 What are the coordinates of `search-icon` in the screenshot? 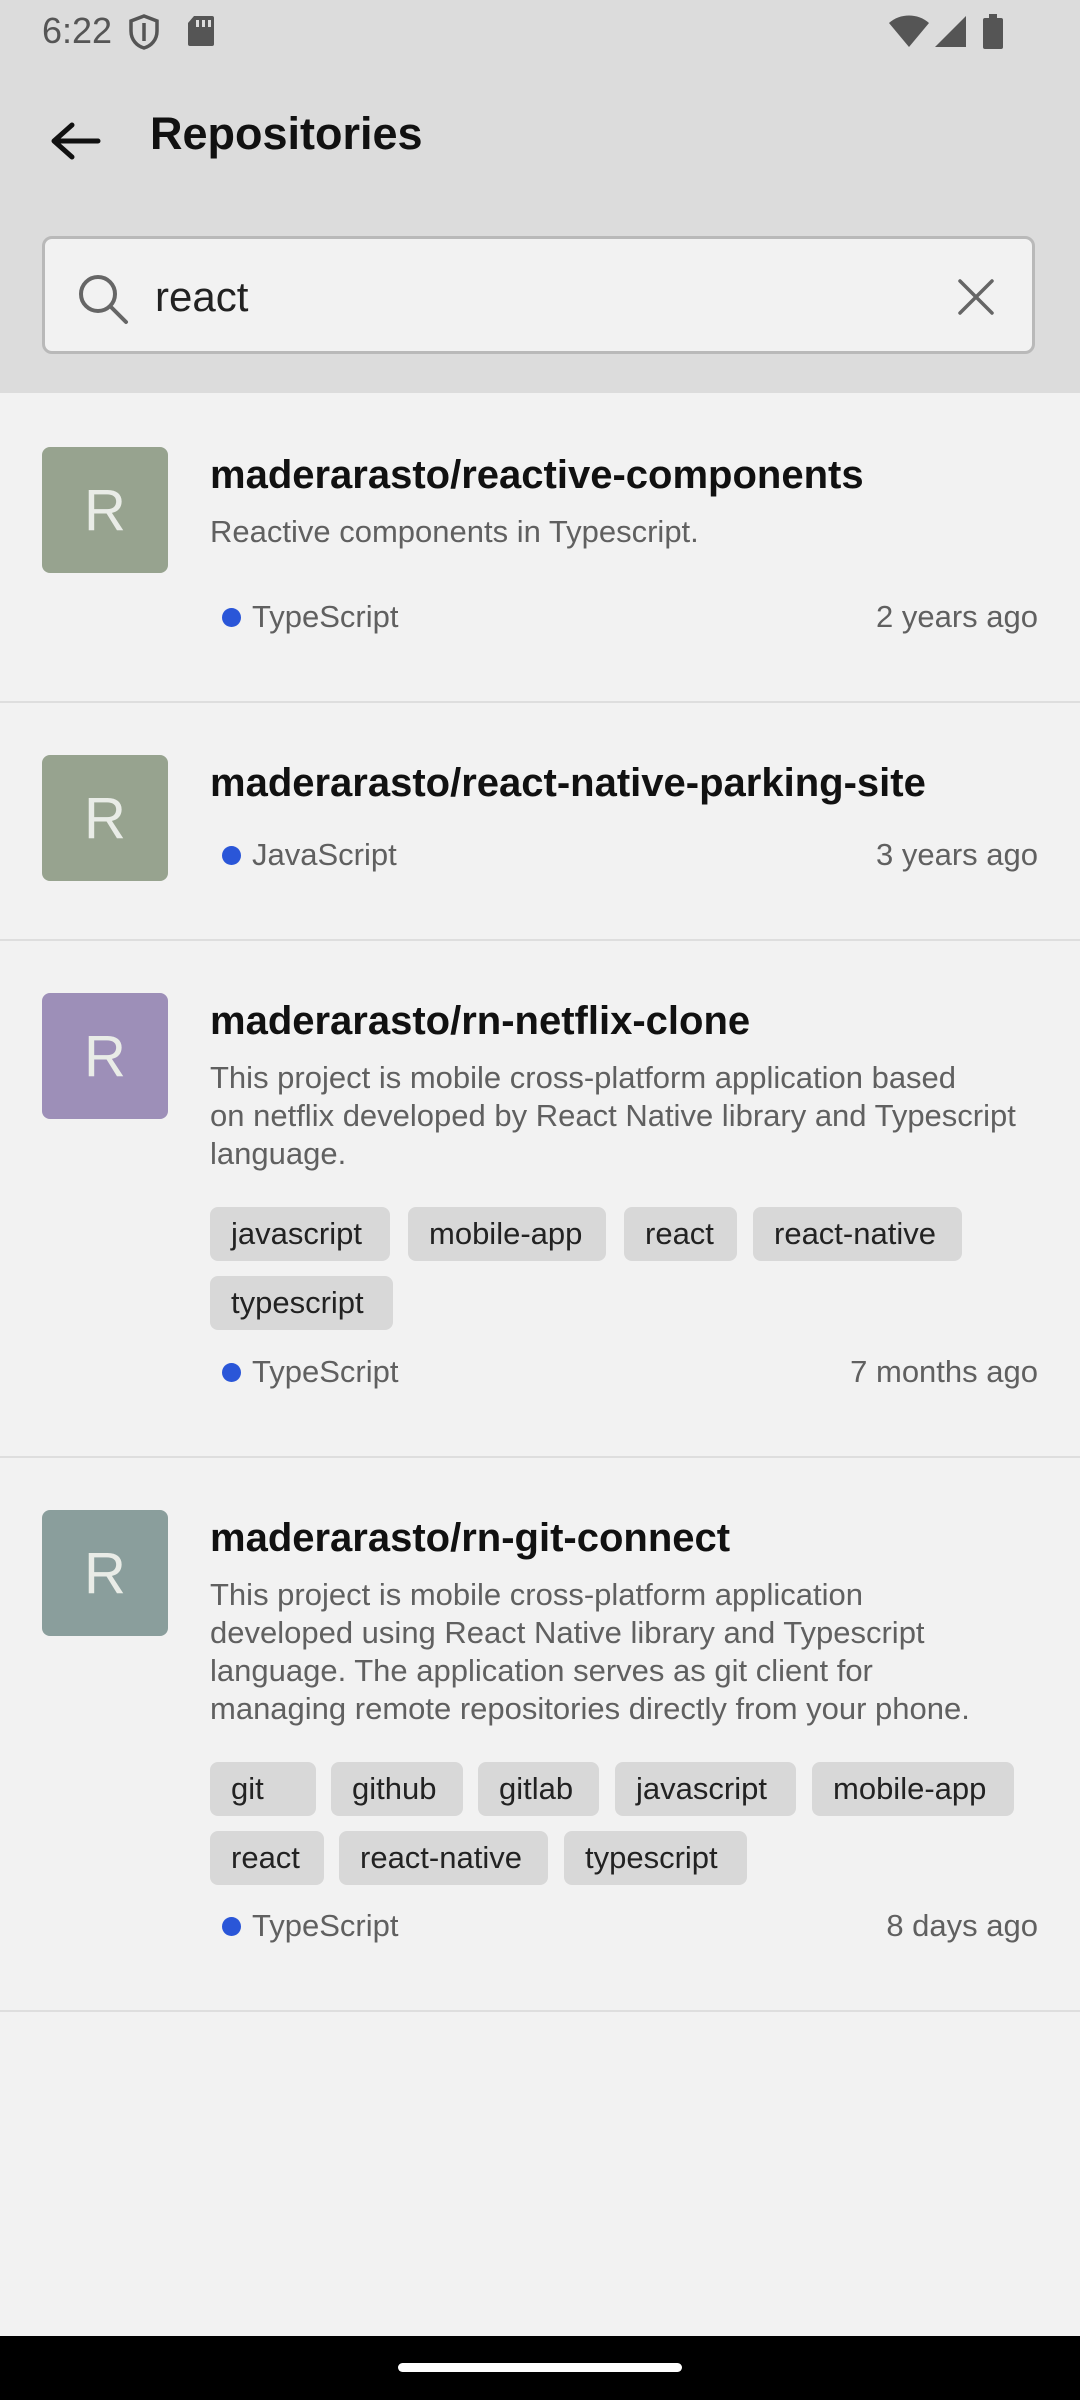 It's located at (103, 301).